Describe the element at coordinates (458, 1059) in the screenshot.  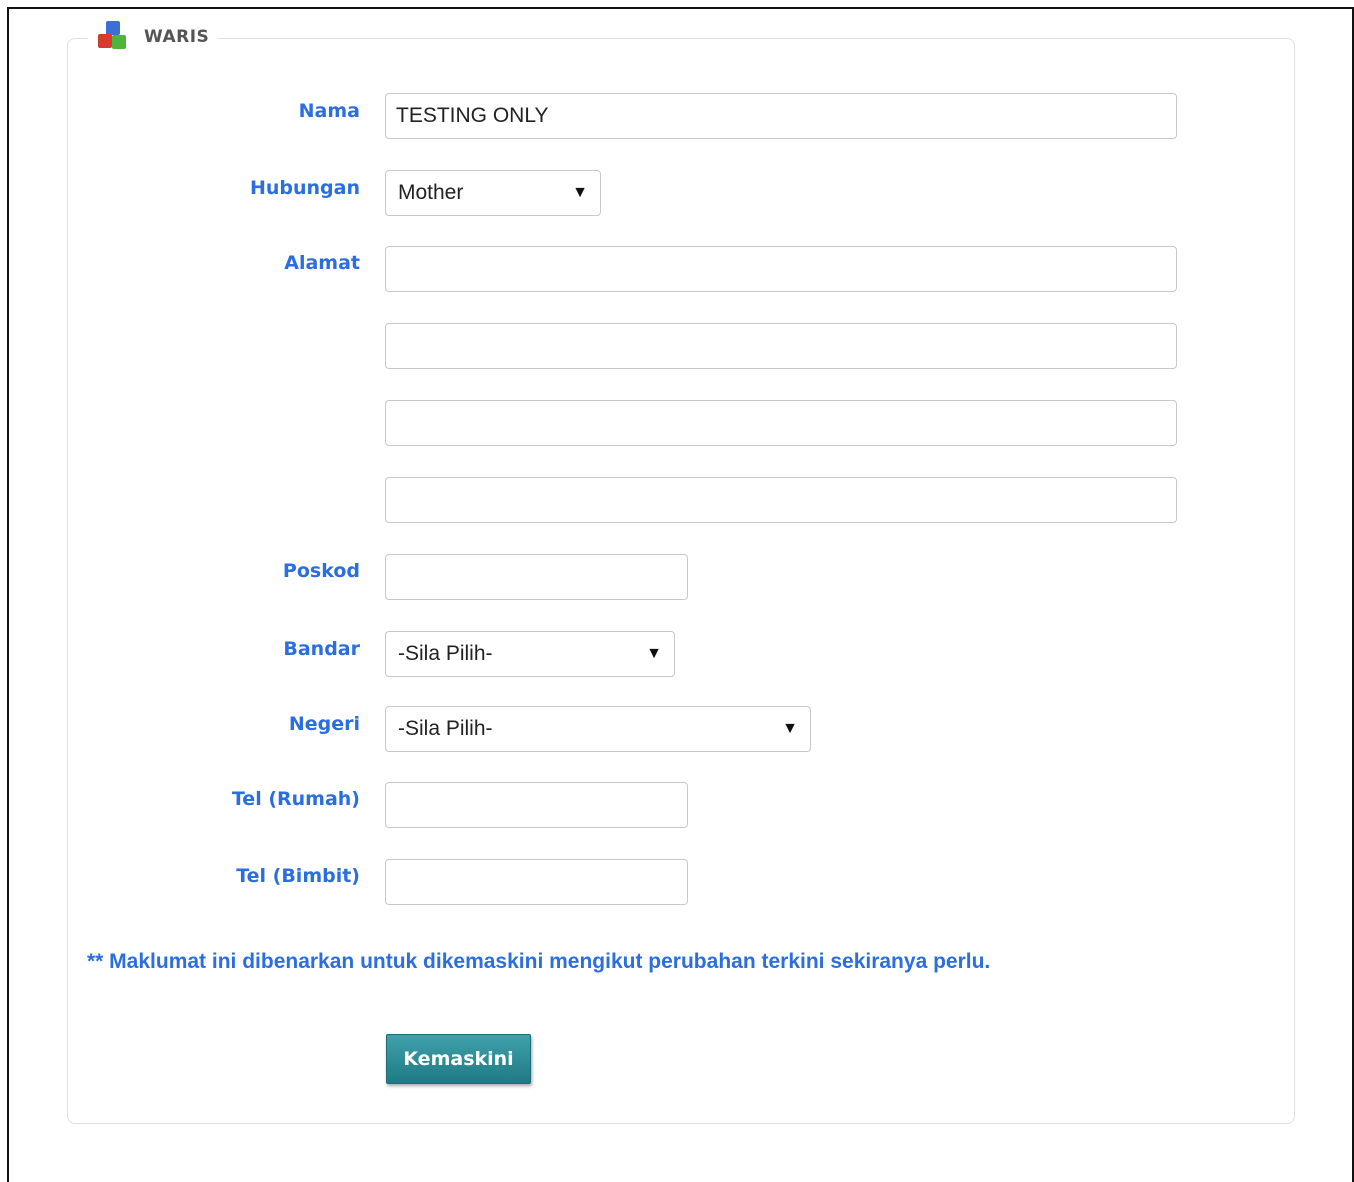
I see `kemaskini-button: Kemaskini` at that location.